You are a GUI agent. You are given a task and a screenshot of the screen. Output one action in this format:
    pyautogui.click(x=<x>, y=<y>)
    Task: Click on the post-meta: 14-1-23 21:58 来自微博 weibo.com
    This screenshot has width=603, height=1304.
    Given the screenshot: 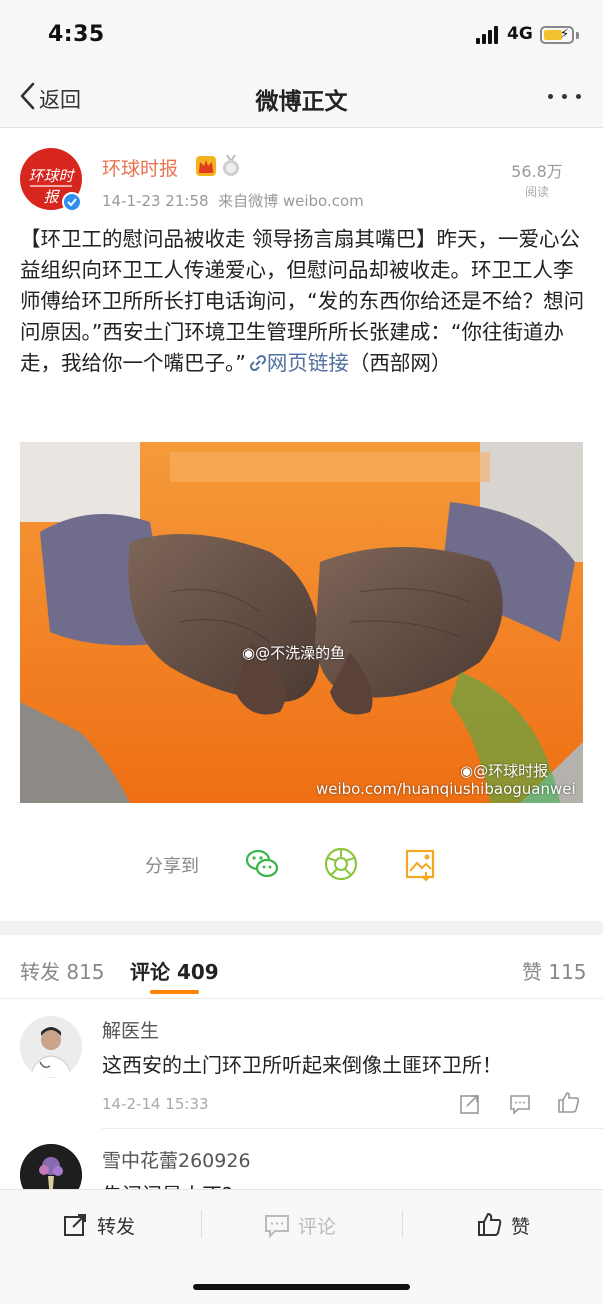 What is the action you would take?
    pyautogui.click(x=233, y=200)
    